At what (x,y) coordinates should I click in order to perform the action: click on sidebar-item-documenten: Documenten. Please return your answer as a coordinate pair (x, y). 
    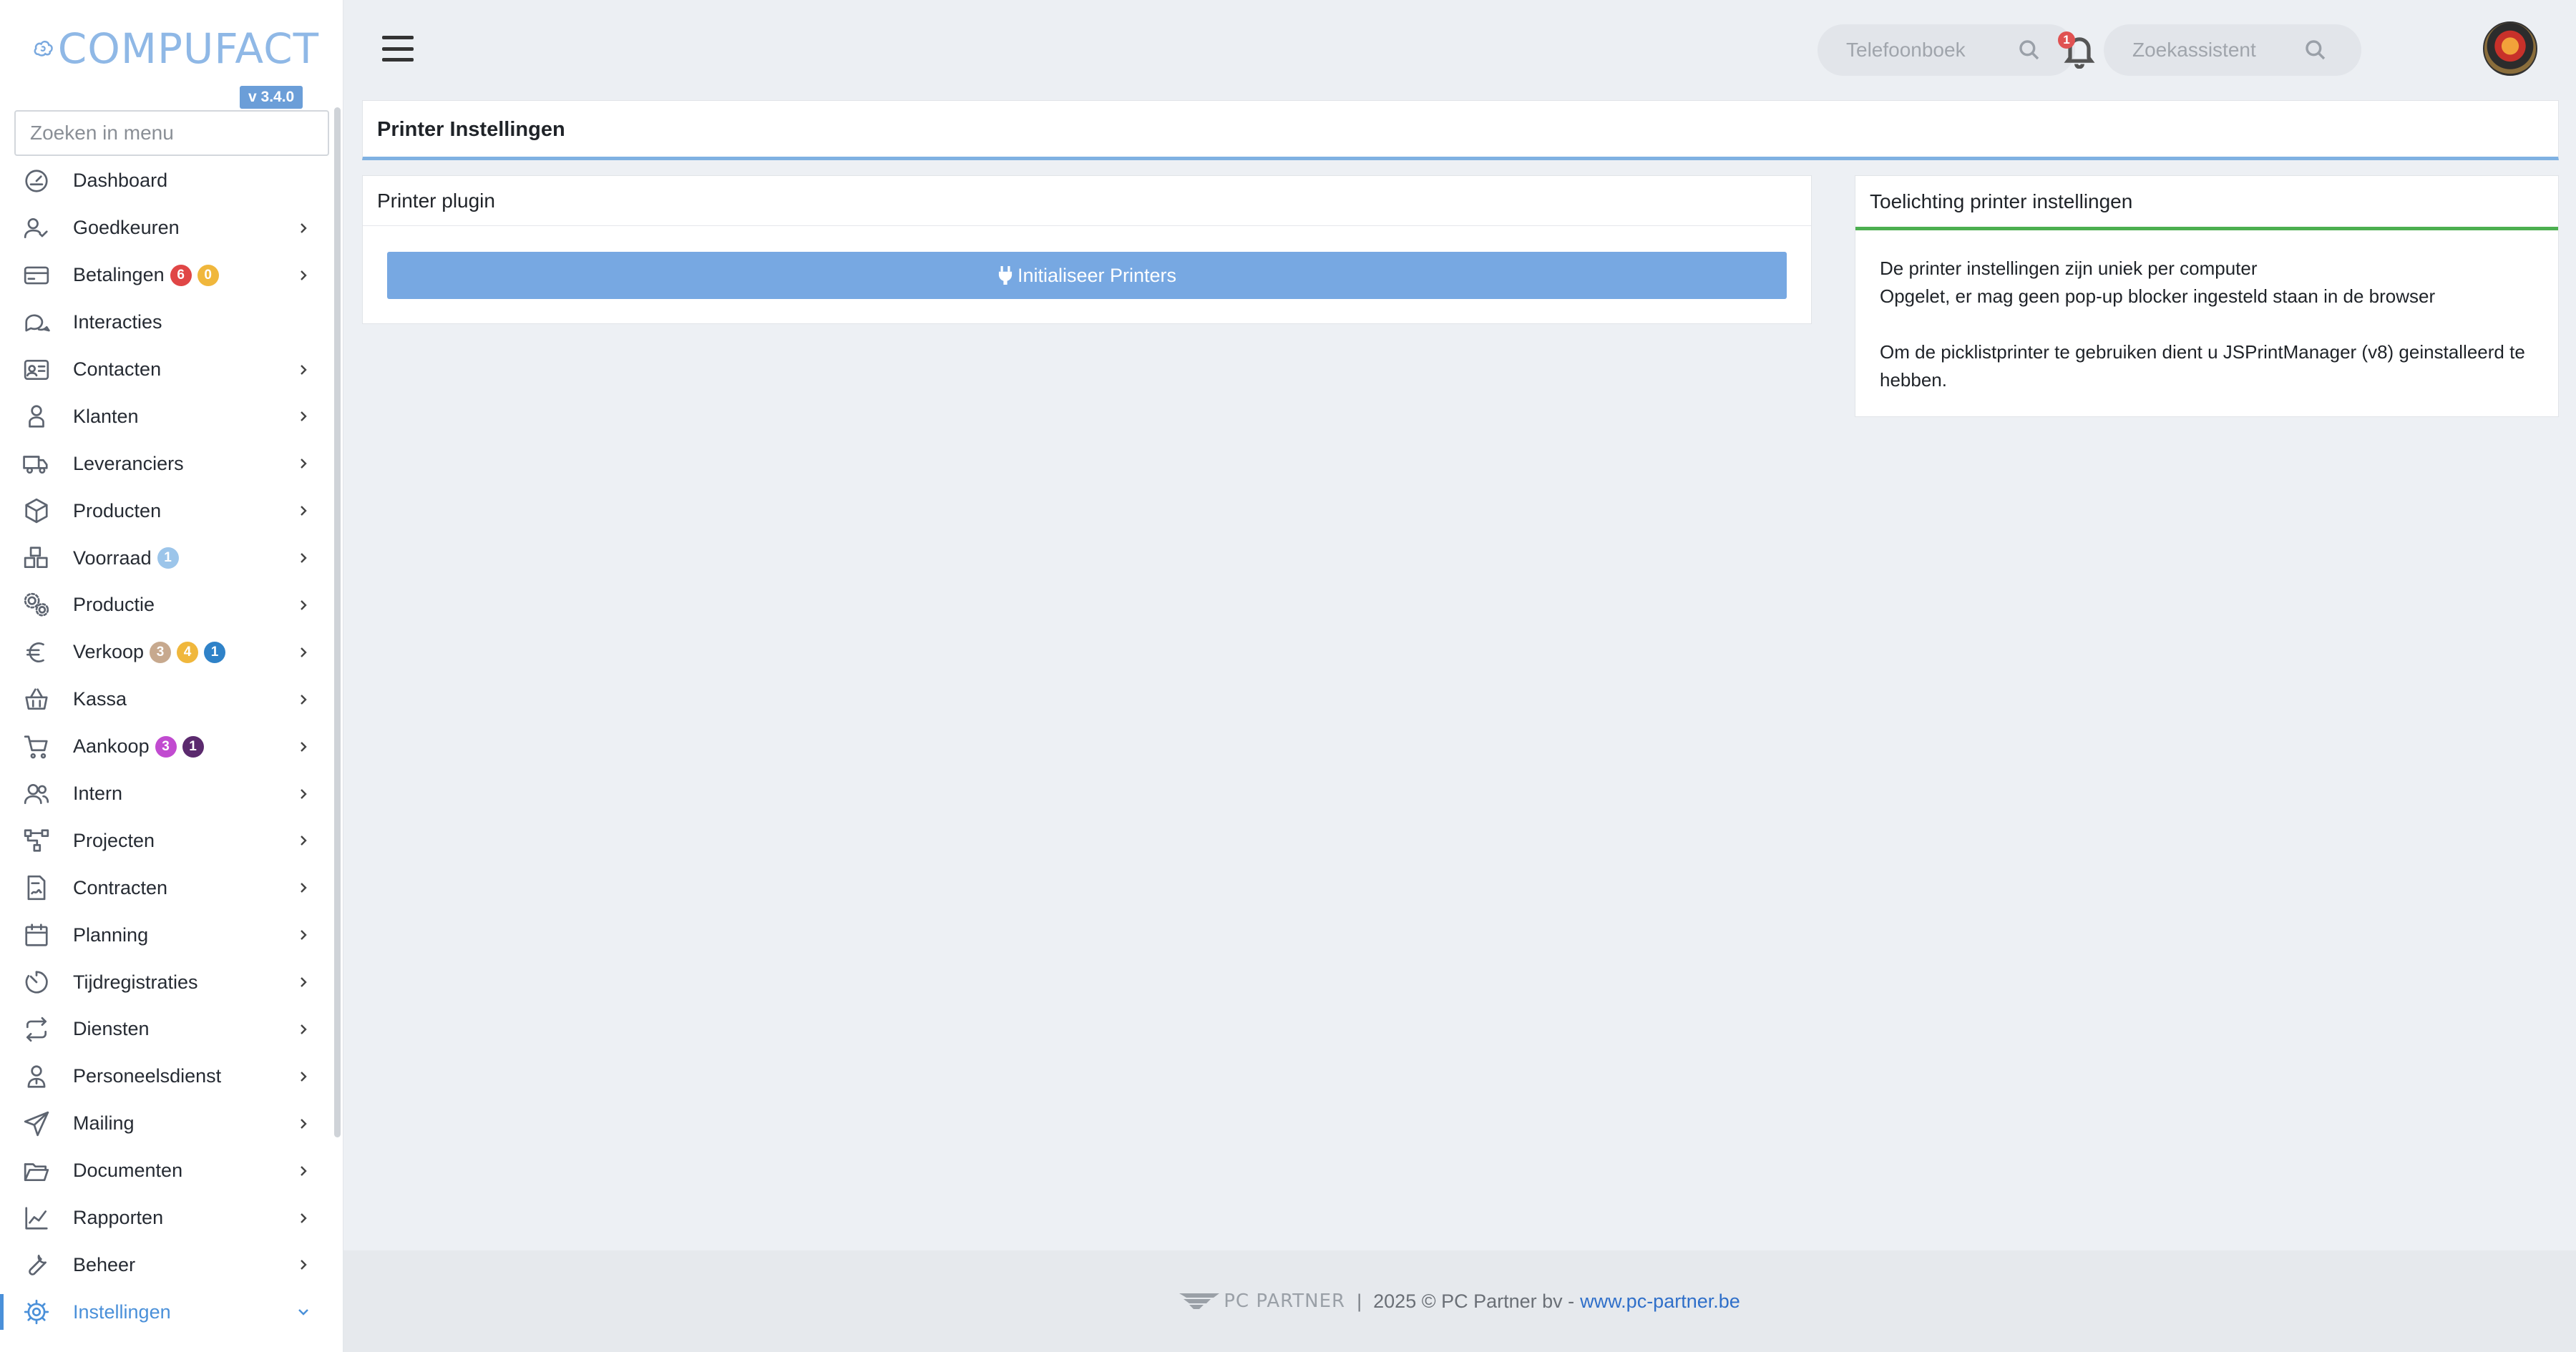
    Looking at the image, I should click on (168, 1171).